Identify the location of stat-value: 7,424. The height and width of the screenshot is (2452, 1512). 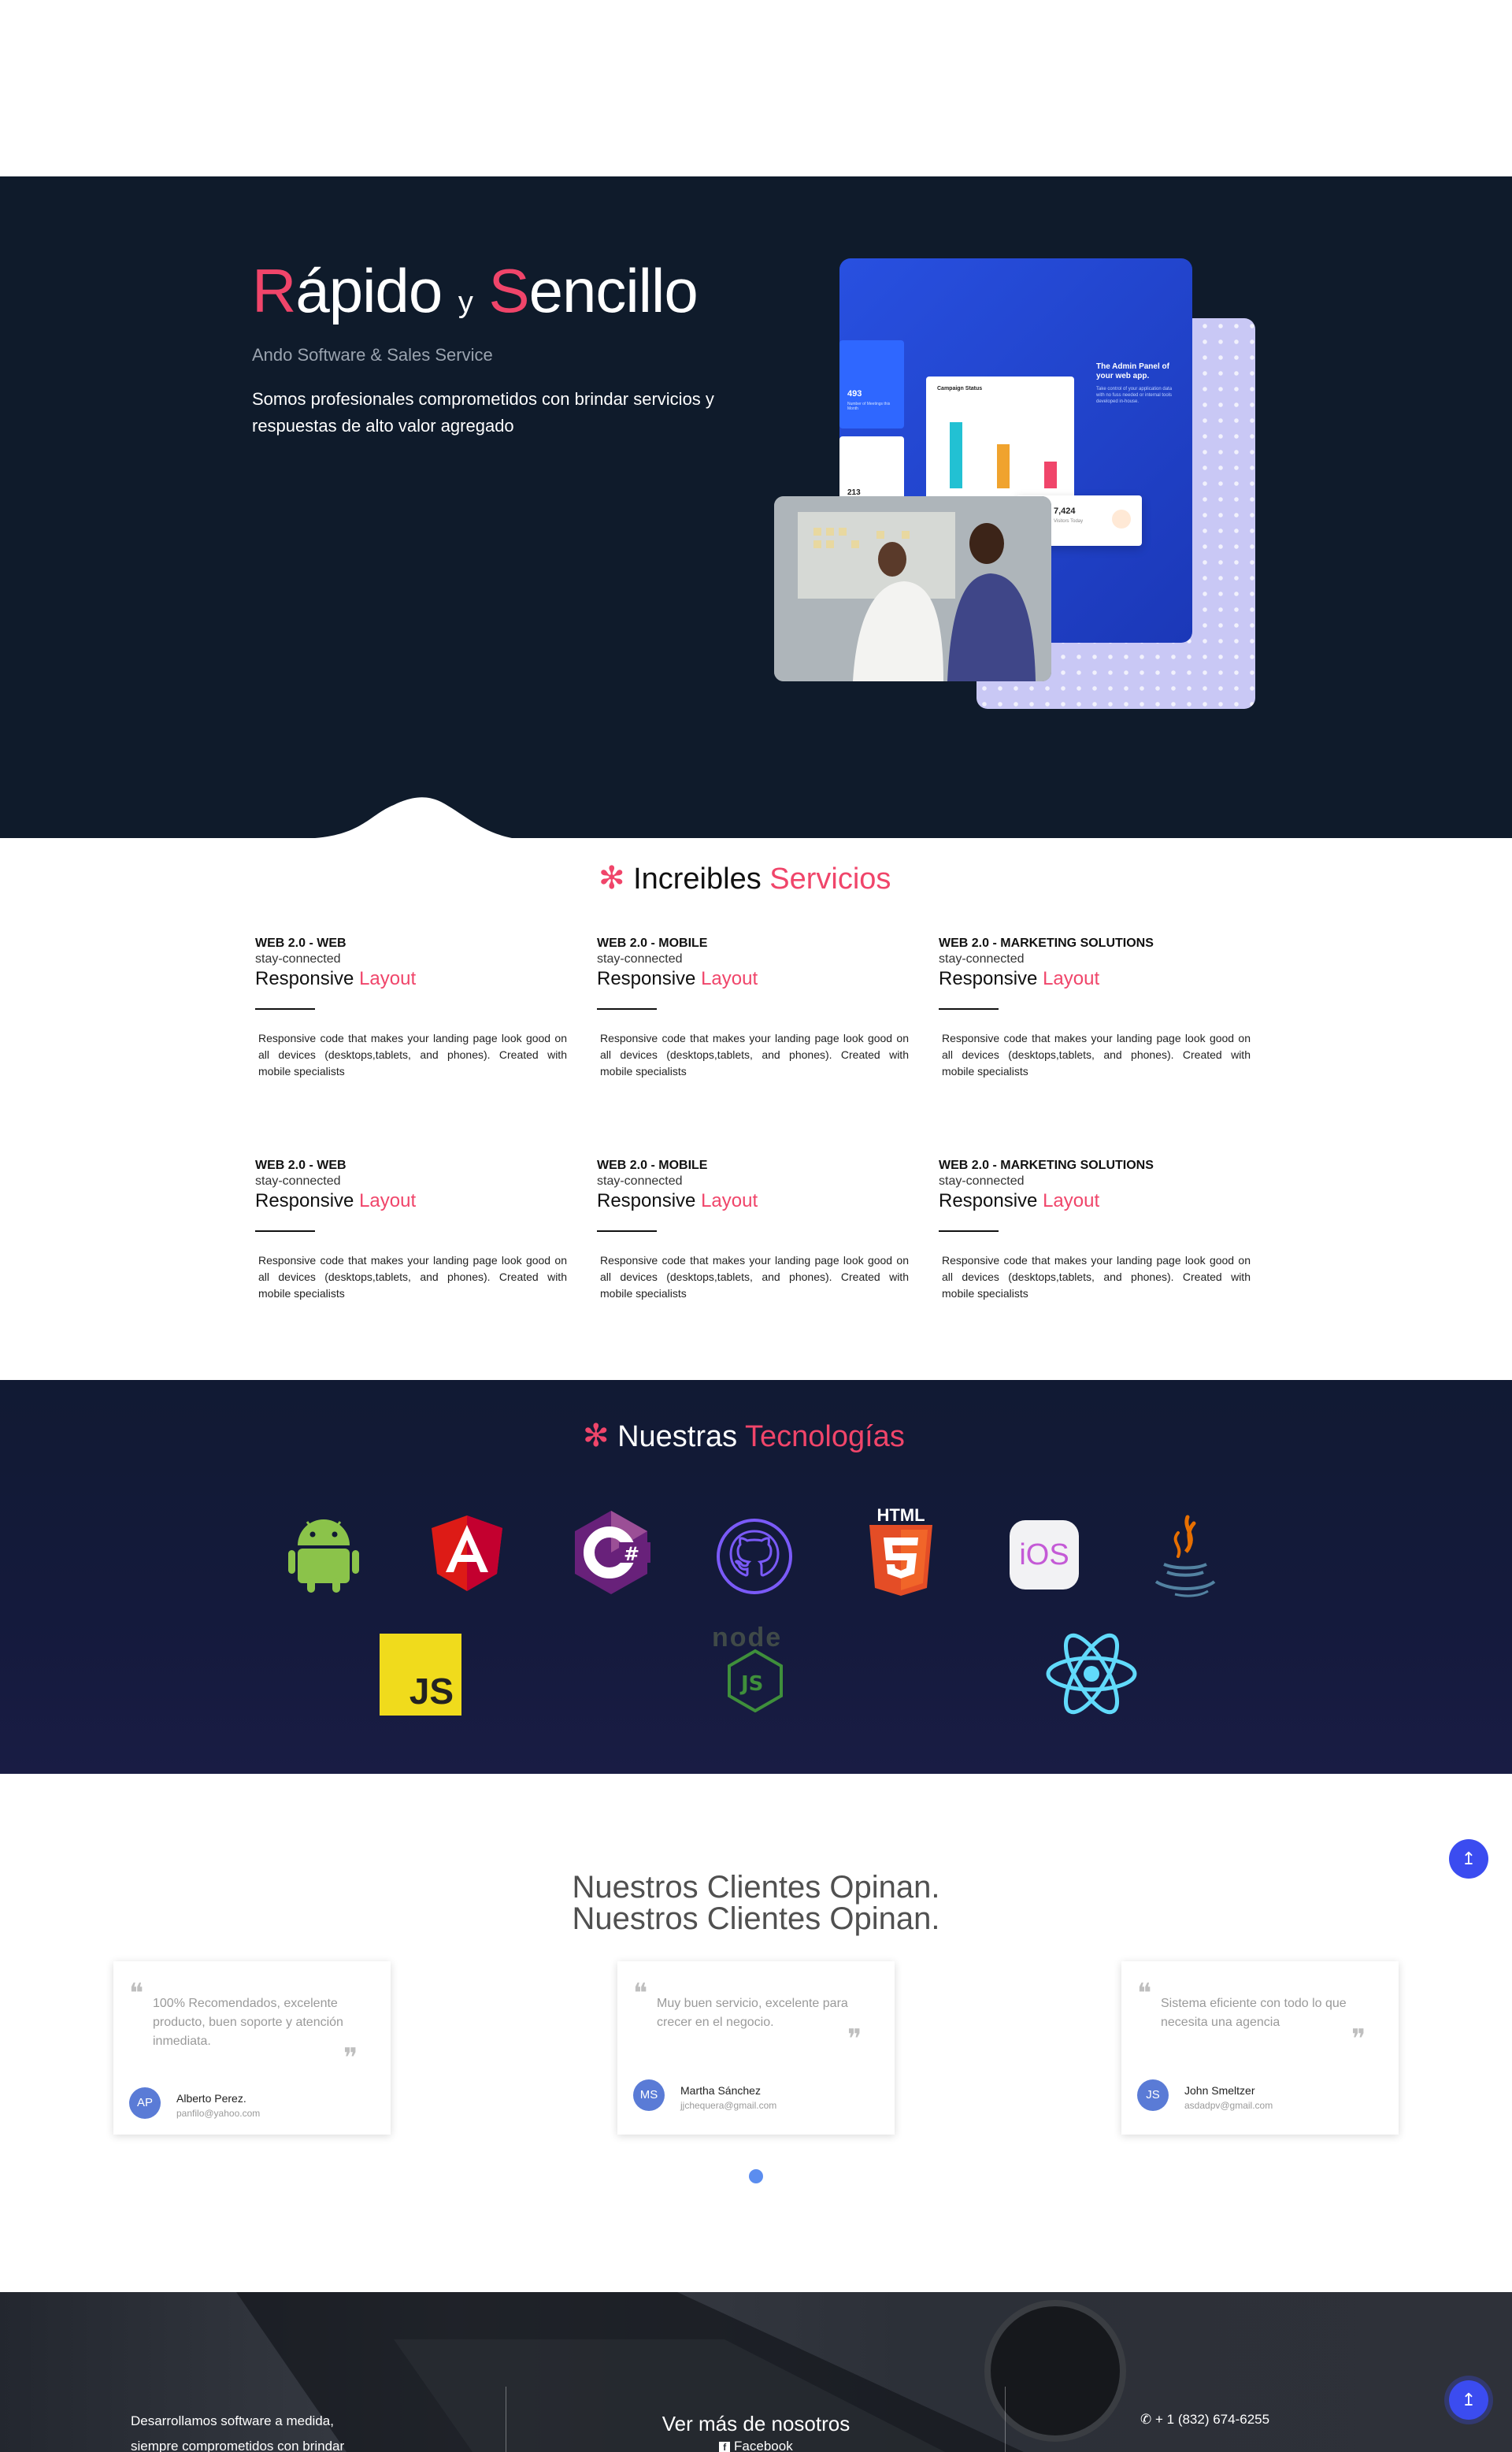
(1065, 511).